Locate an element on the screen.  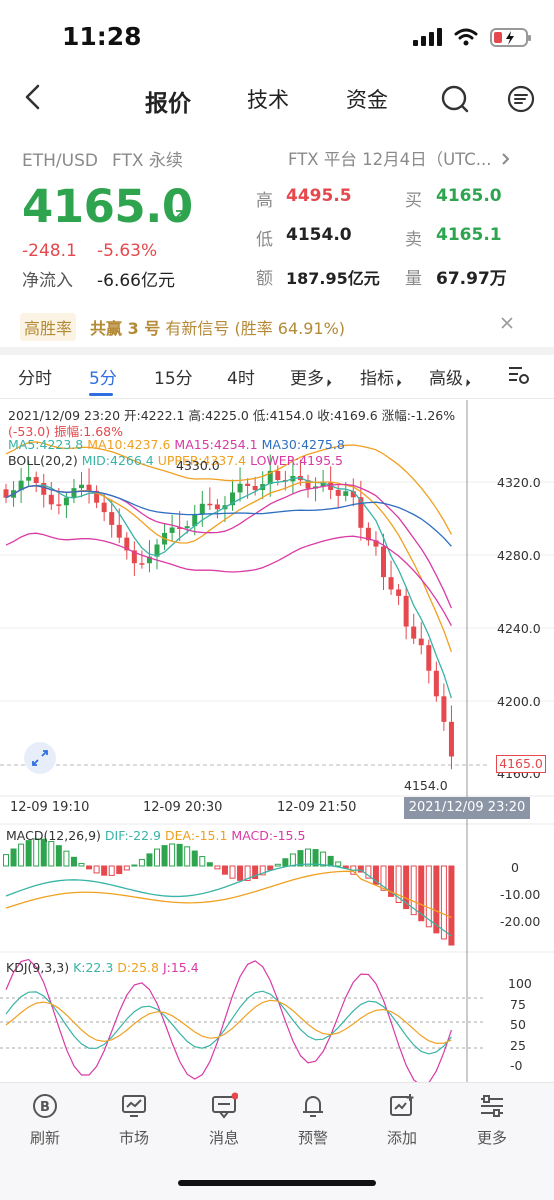
ma10-value: MA10:4237.6 is located at coordinates (129, 444).